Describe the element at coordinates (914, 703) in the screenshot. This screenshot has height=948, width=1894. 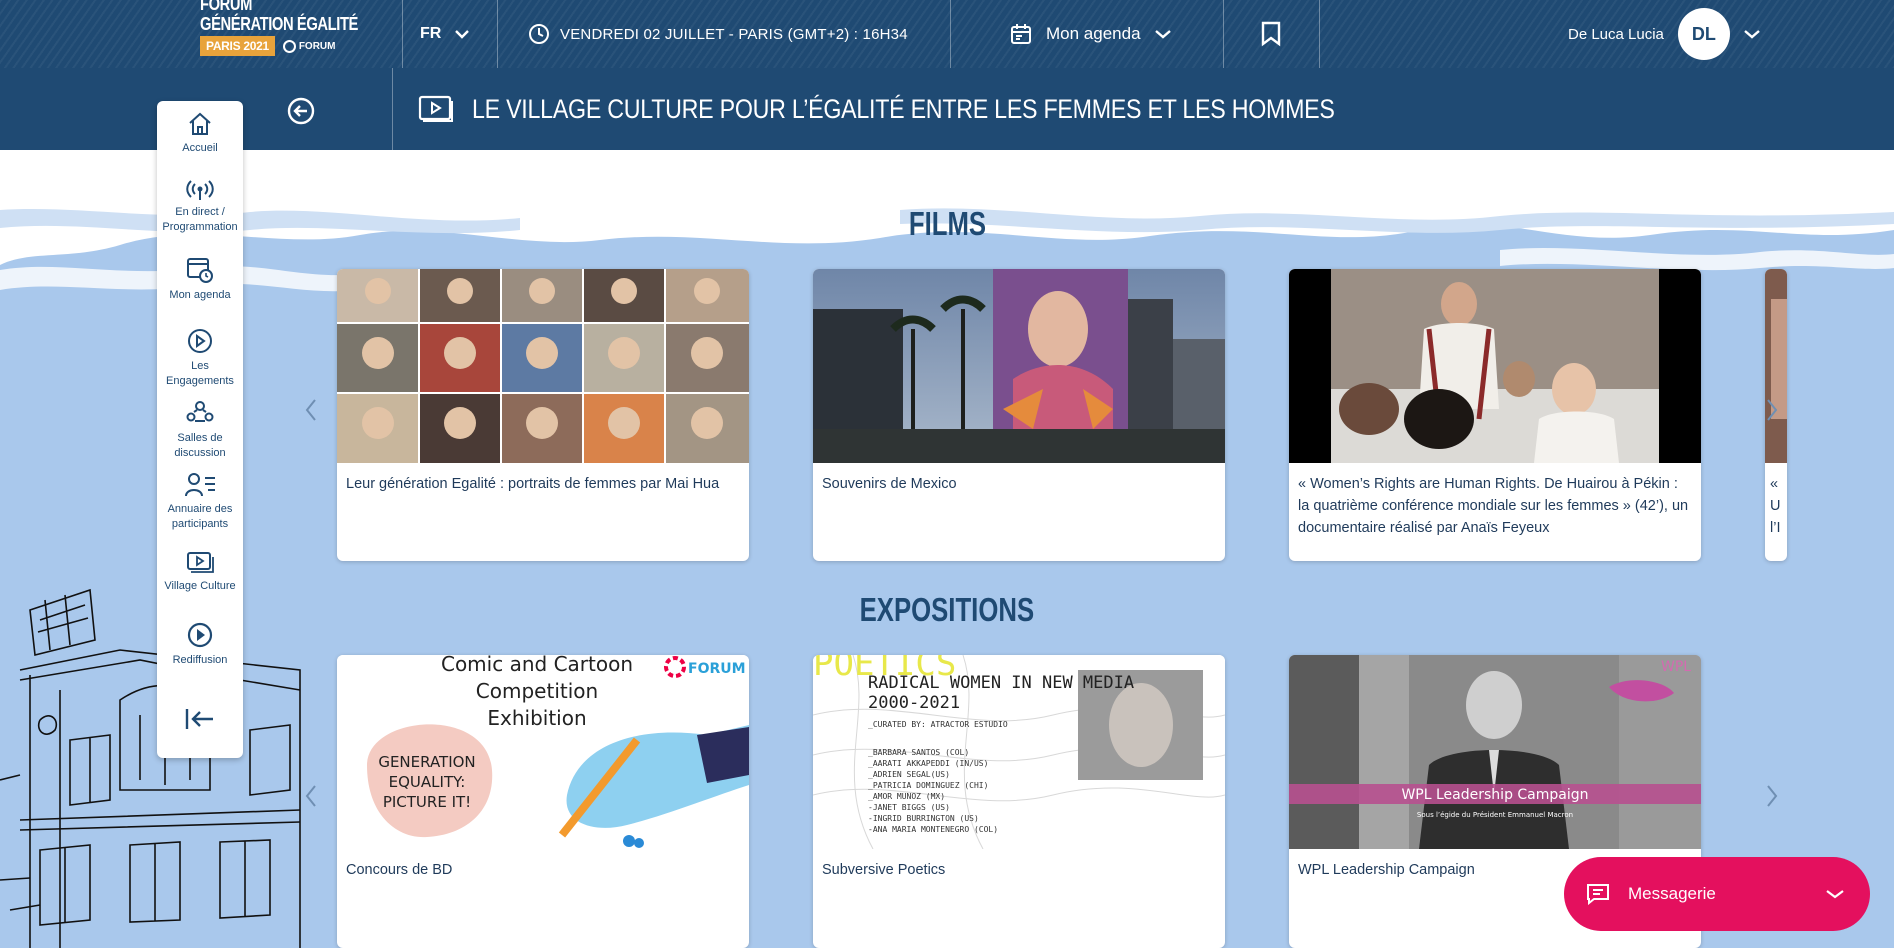
I see `poetics-title2: 2000-2021` at that location.